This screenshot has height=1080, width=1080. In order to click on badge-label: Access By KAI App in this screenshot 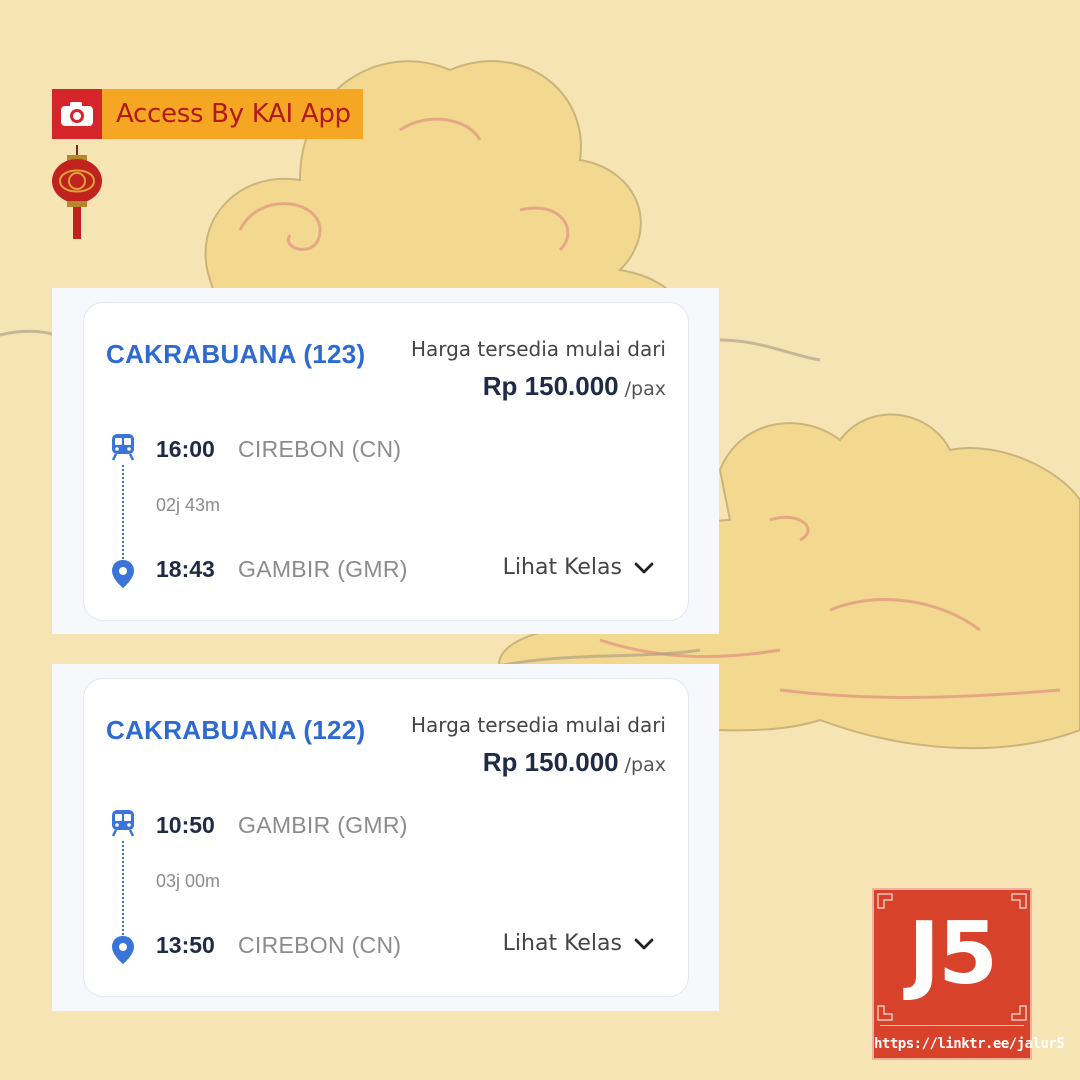, I will do `click(232, 114)`.